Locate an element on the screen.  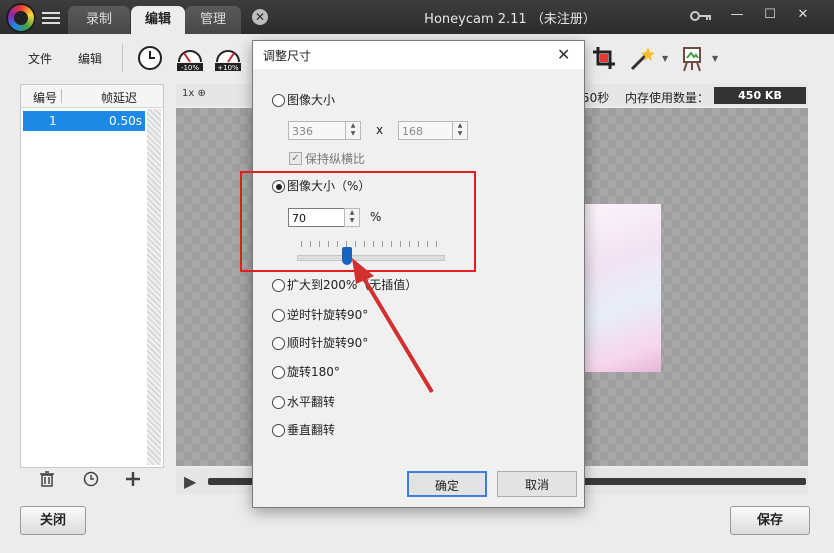
duration-label: 50秒 is located at coordinates (596, 98).